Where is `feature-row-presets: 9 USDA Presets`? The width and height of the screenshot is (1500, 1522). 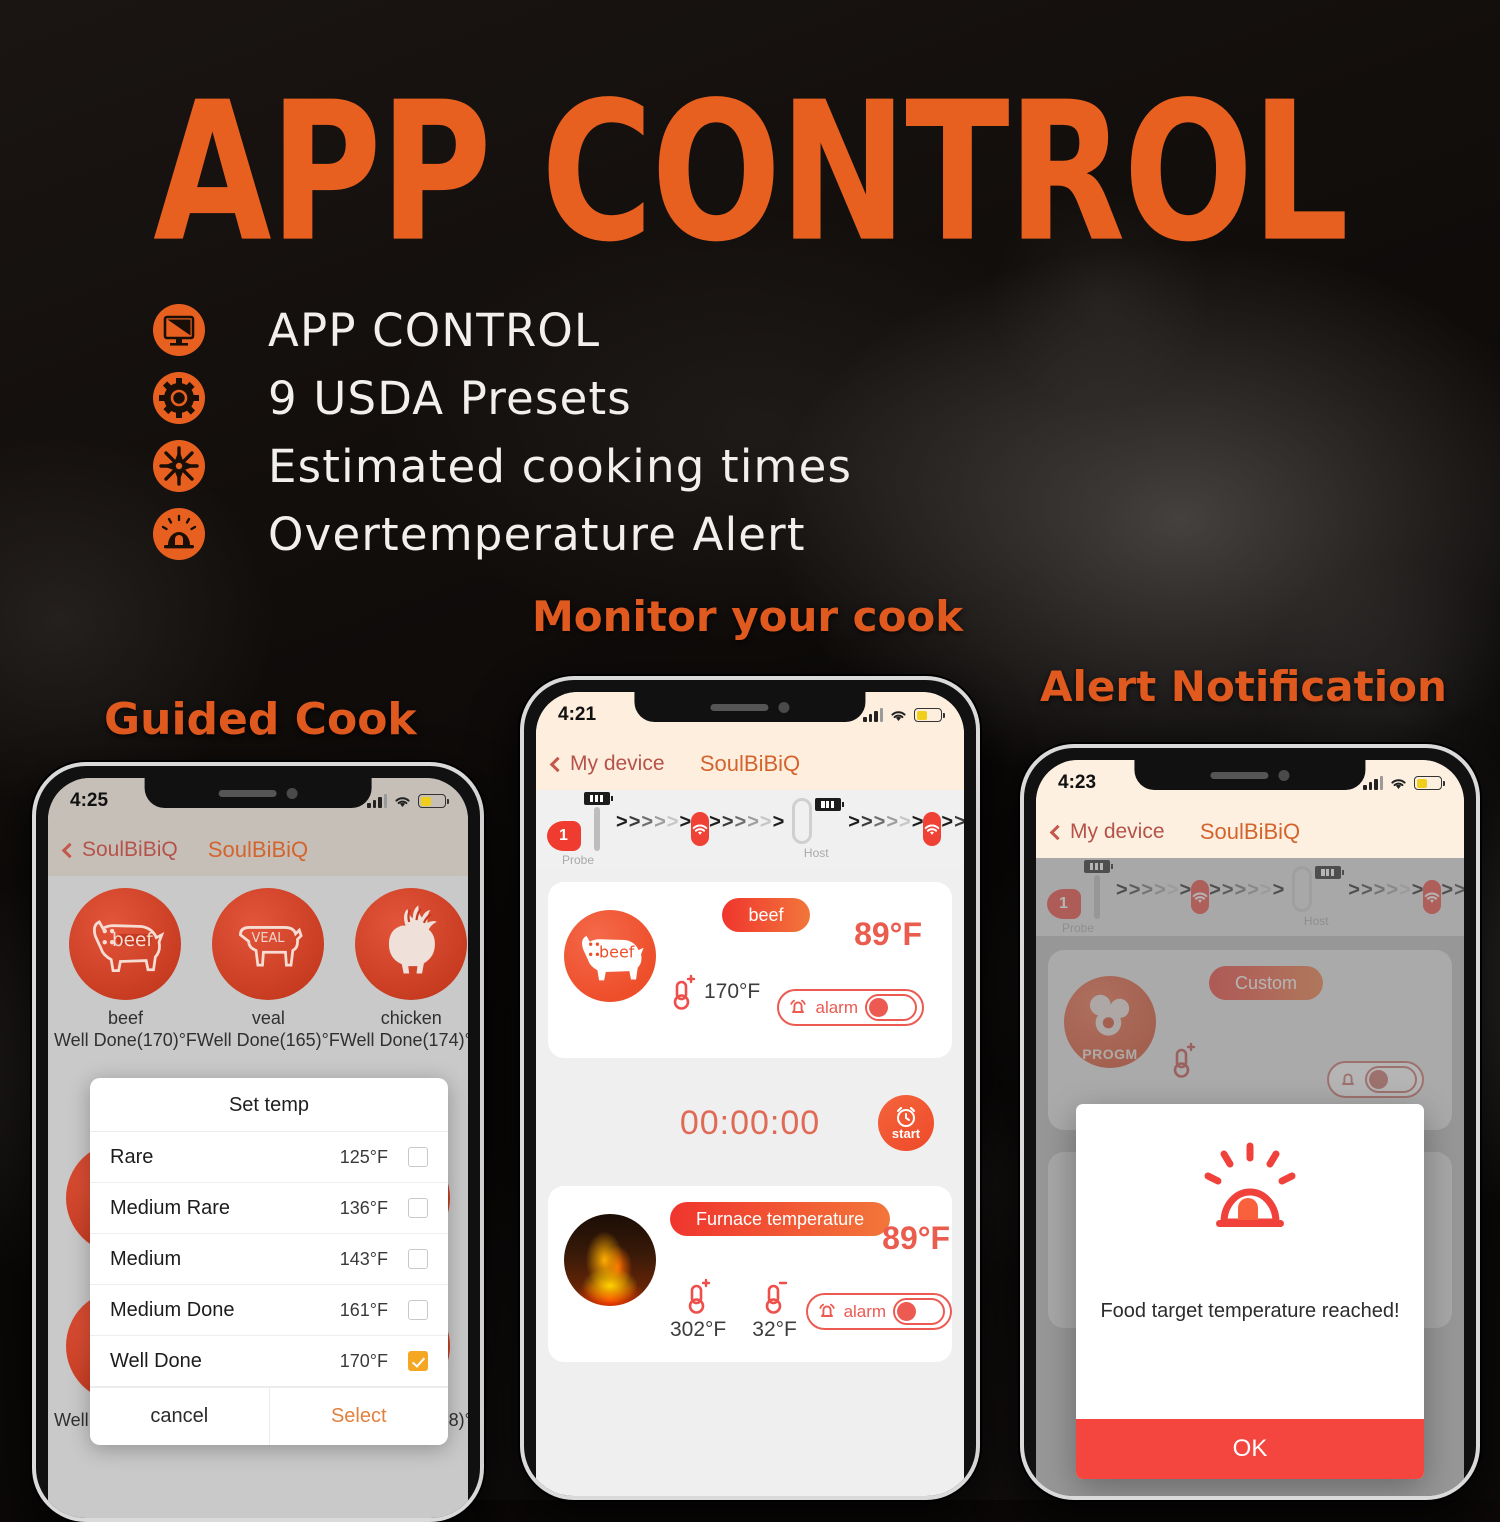 feature-row-presets: 9 USDA Presets is located at coordinates (502, 398).